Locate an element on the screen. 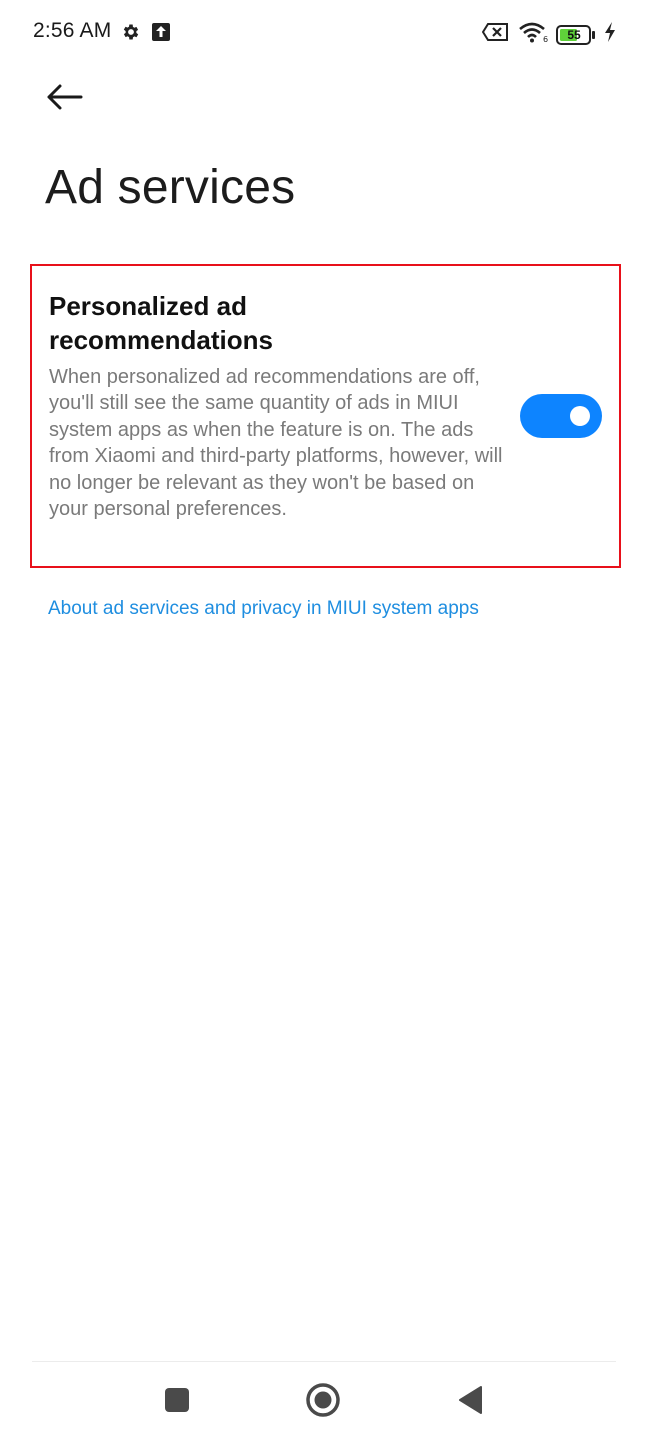 This screenshot has width=648, height=1440. recents-square-icon is located at coordinates (177, 1402).